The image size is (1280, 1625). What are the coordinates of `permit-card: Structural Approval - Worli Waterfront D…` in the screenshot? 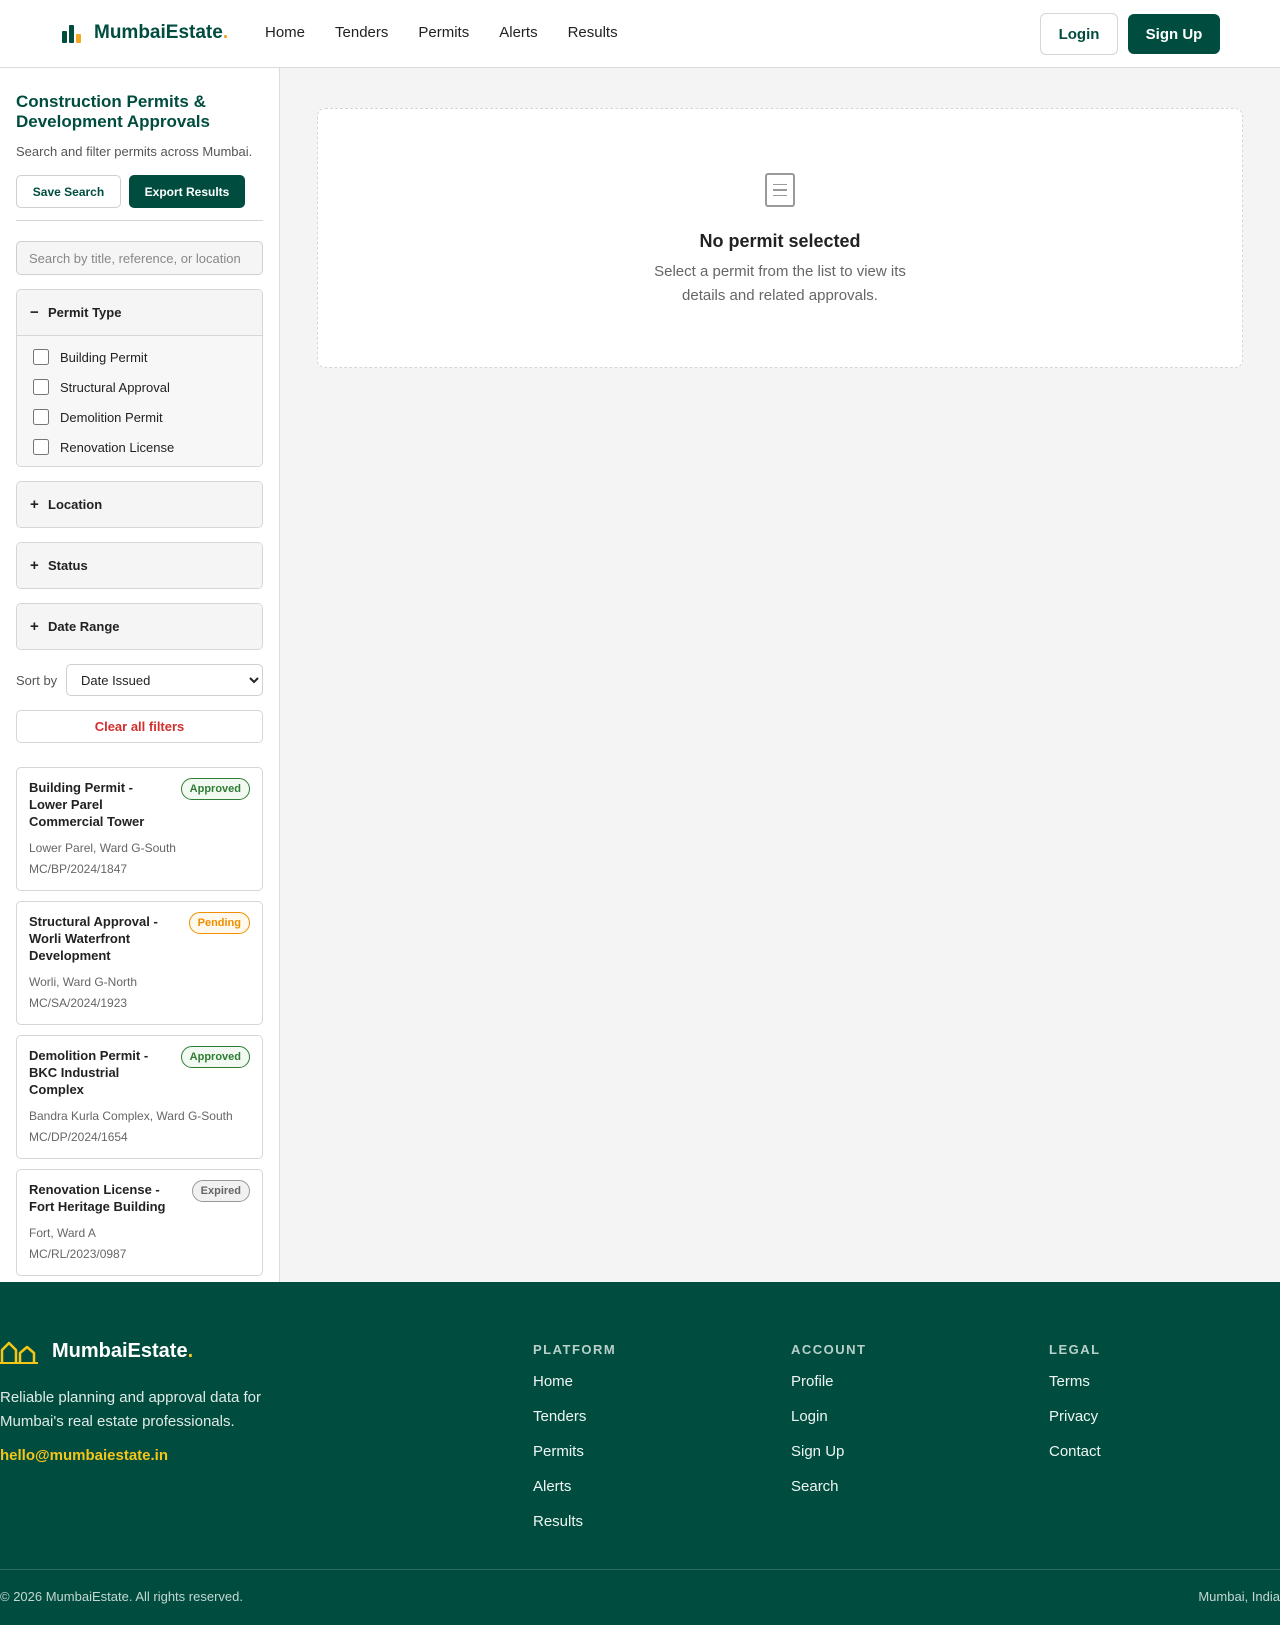 It's located at (139, 963).